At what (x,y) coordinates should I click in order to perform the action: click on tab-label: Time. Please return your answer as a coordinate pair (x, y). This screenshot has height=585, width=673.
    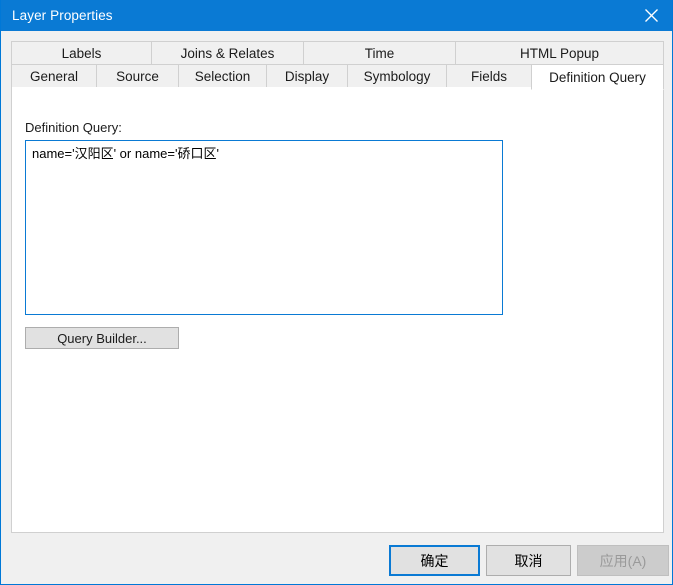
    Looking at the image, I should click on (379, 53).